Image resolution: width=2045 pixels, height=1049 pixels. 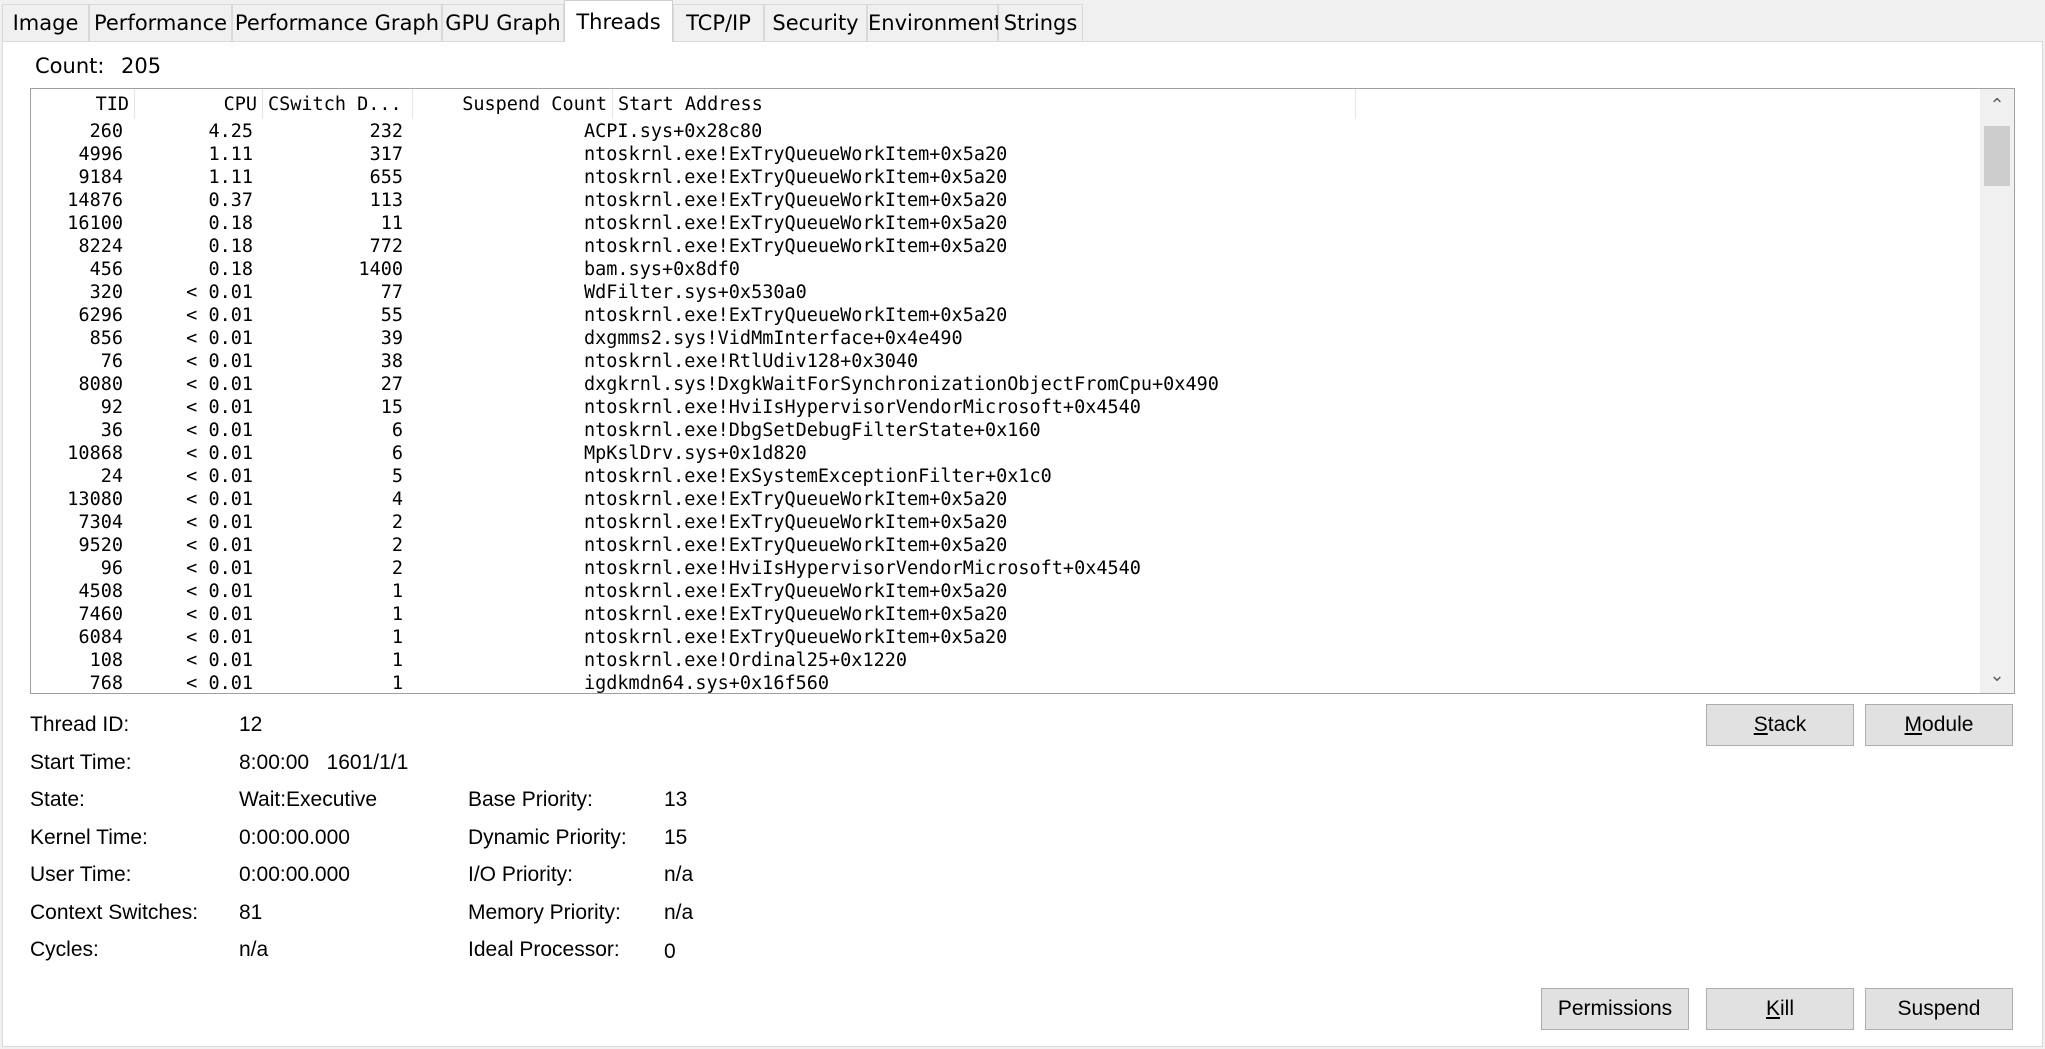 I want to click on tid-cell: 4508, so click(x=100, y=591).